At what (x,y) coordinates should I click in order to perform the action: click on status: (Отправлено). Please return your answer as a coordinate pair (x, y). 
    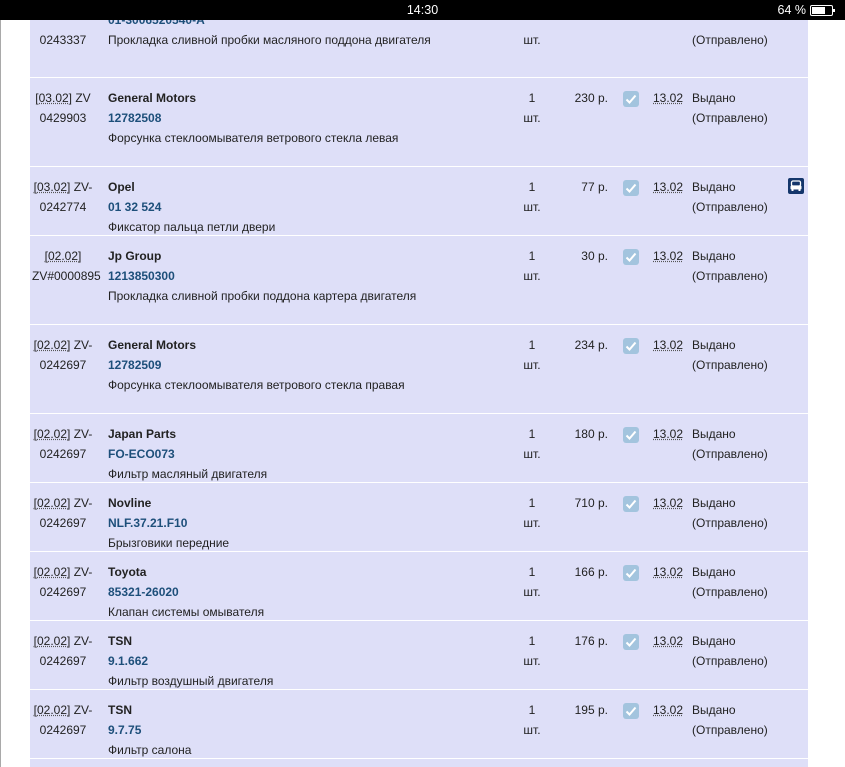
    Looking at the image, I should click on (730, 40).